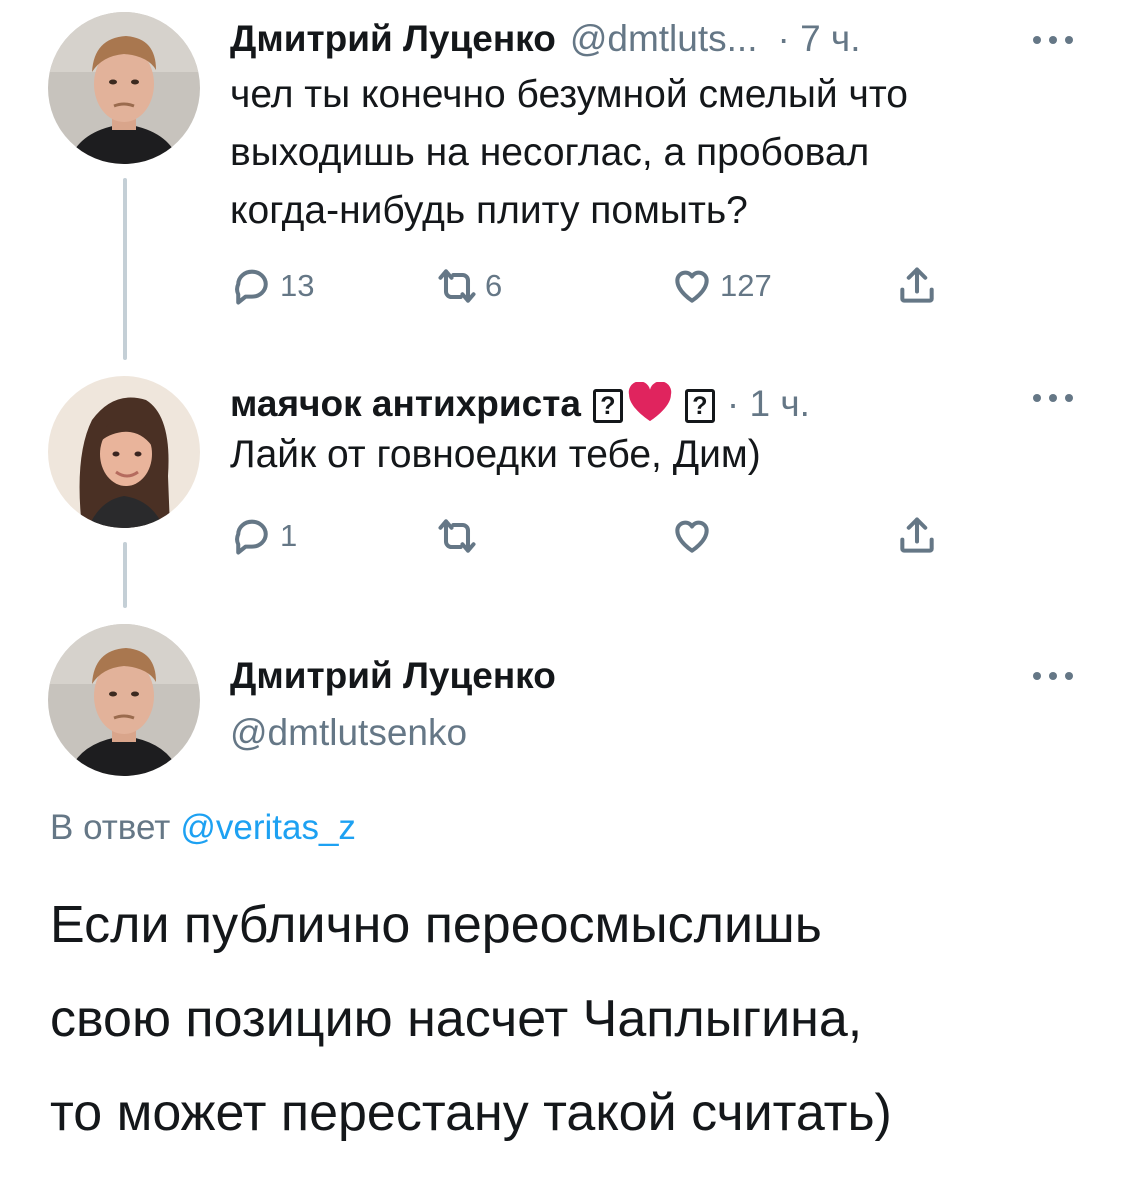 The image size is (1125, 1194). I want to click on tweet-actions: 1, so click(590, 536).